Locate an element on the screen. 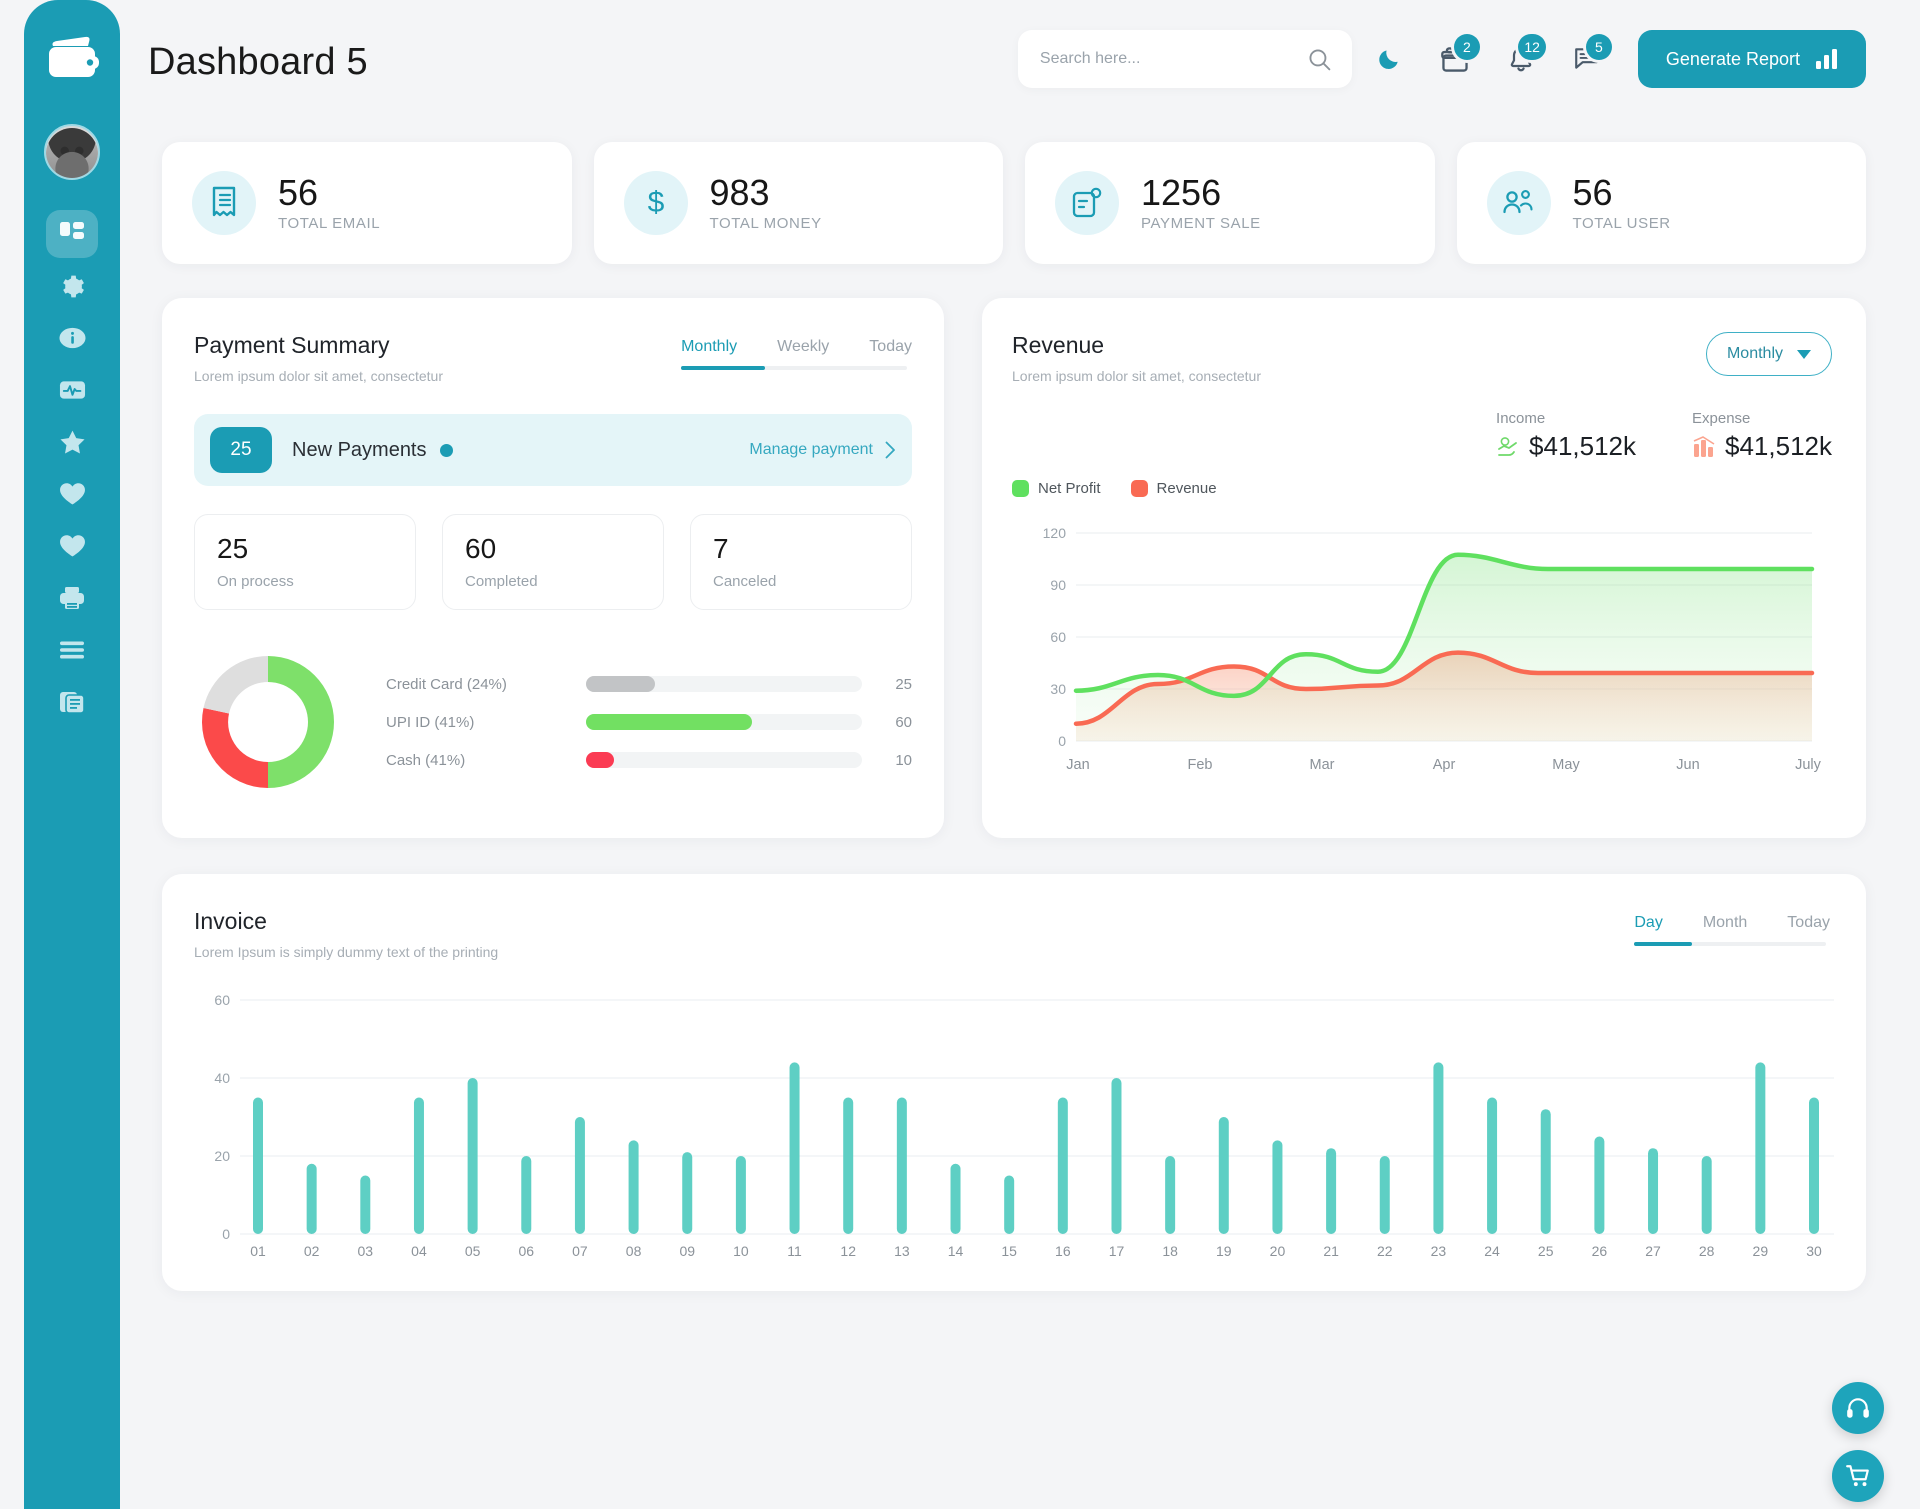 Image resolution: width=1920 pixels, height=1509 pixels. revenue-subtitle: Lorem ipsum dolor sit amet, consectetur is located at coordinates (1136, 376).